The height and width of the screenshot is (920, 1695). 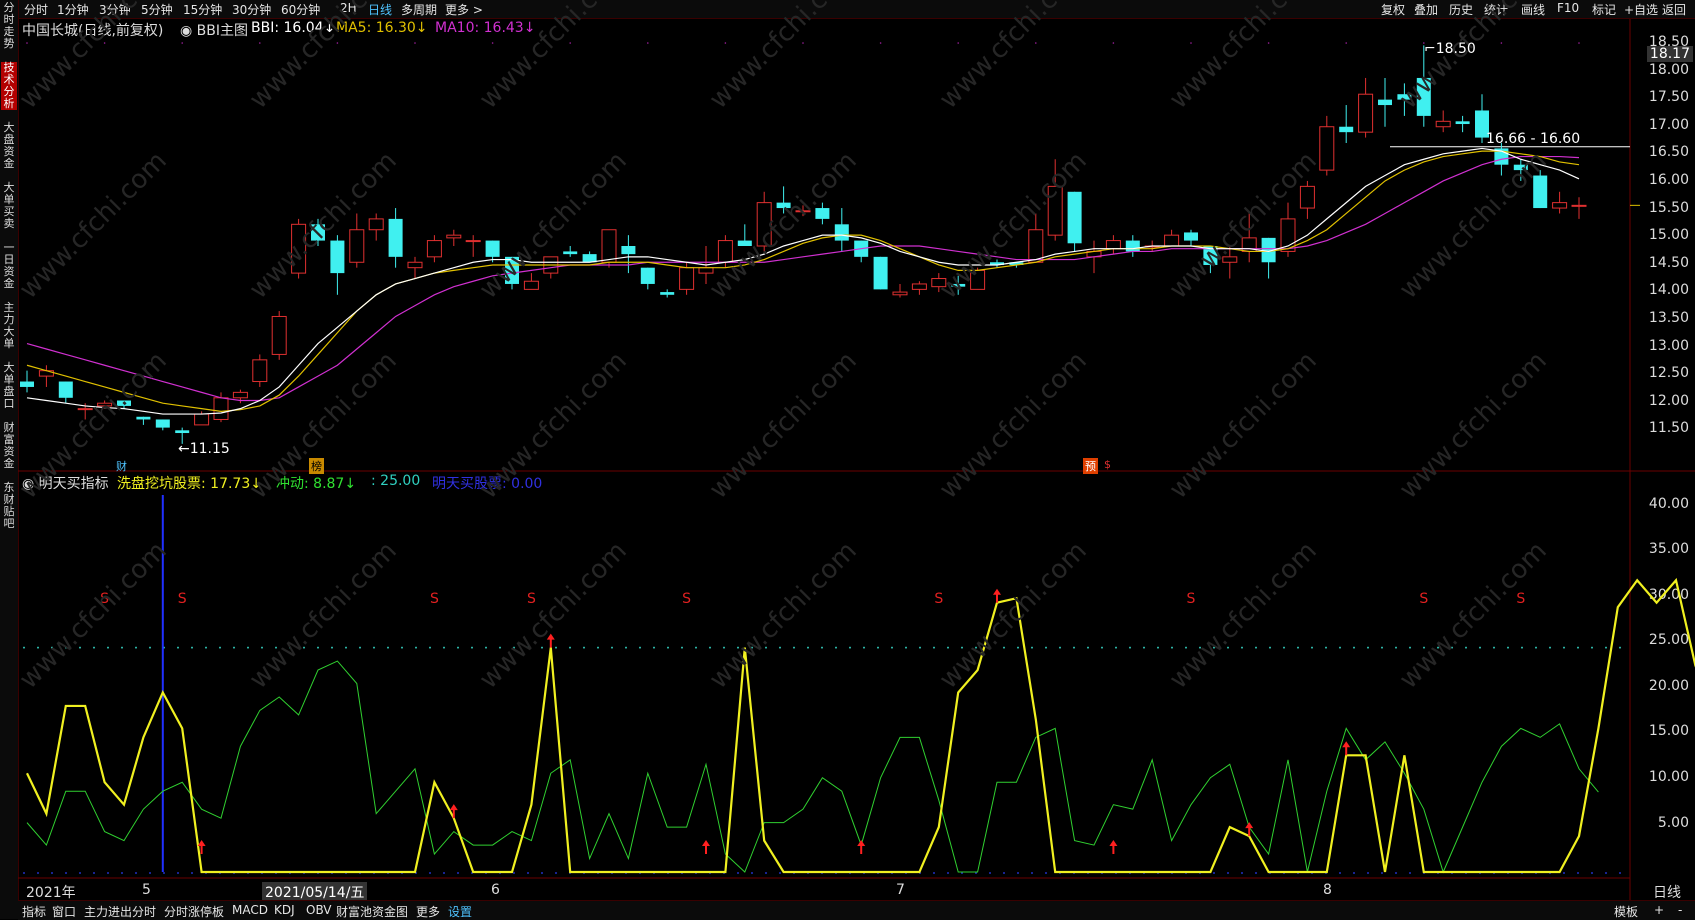 I want to click on x-tick: 2021年, so click(x=51, y=893).